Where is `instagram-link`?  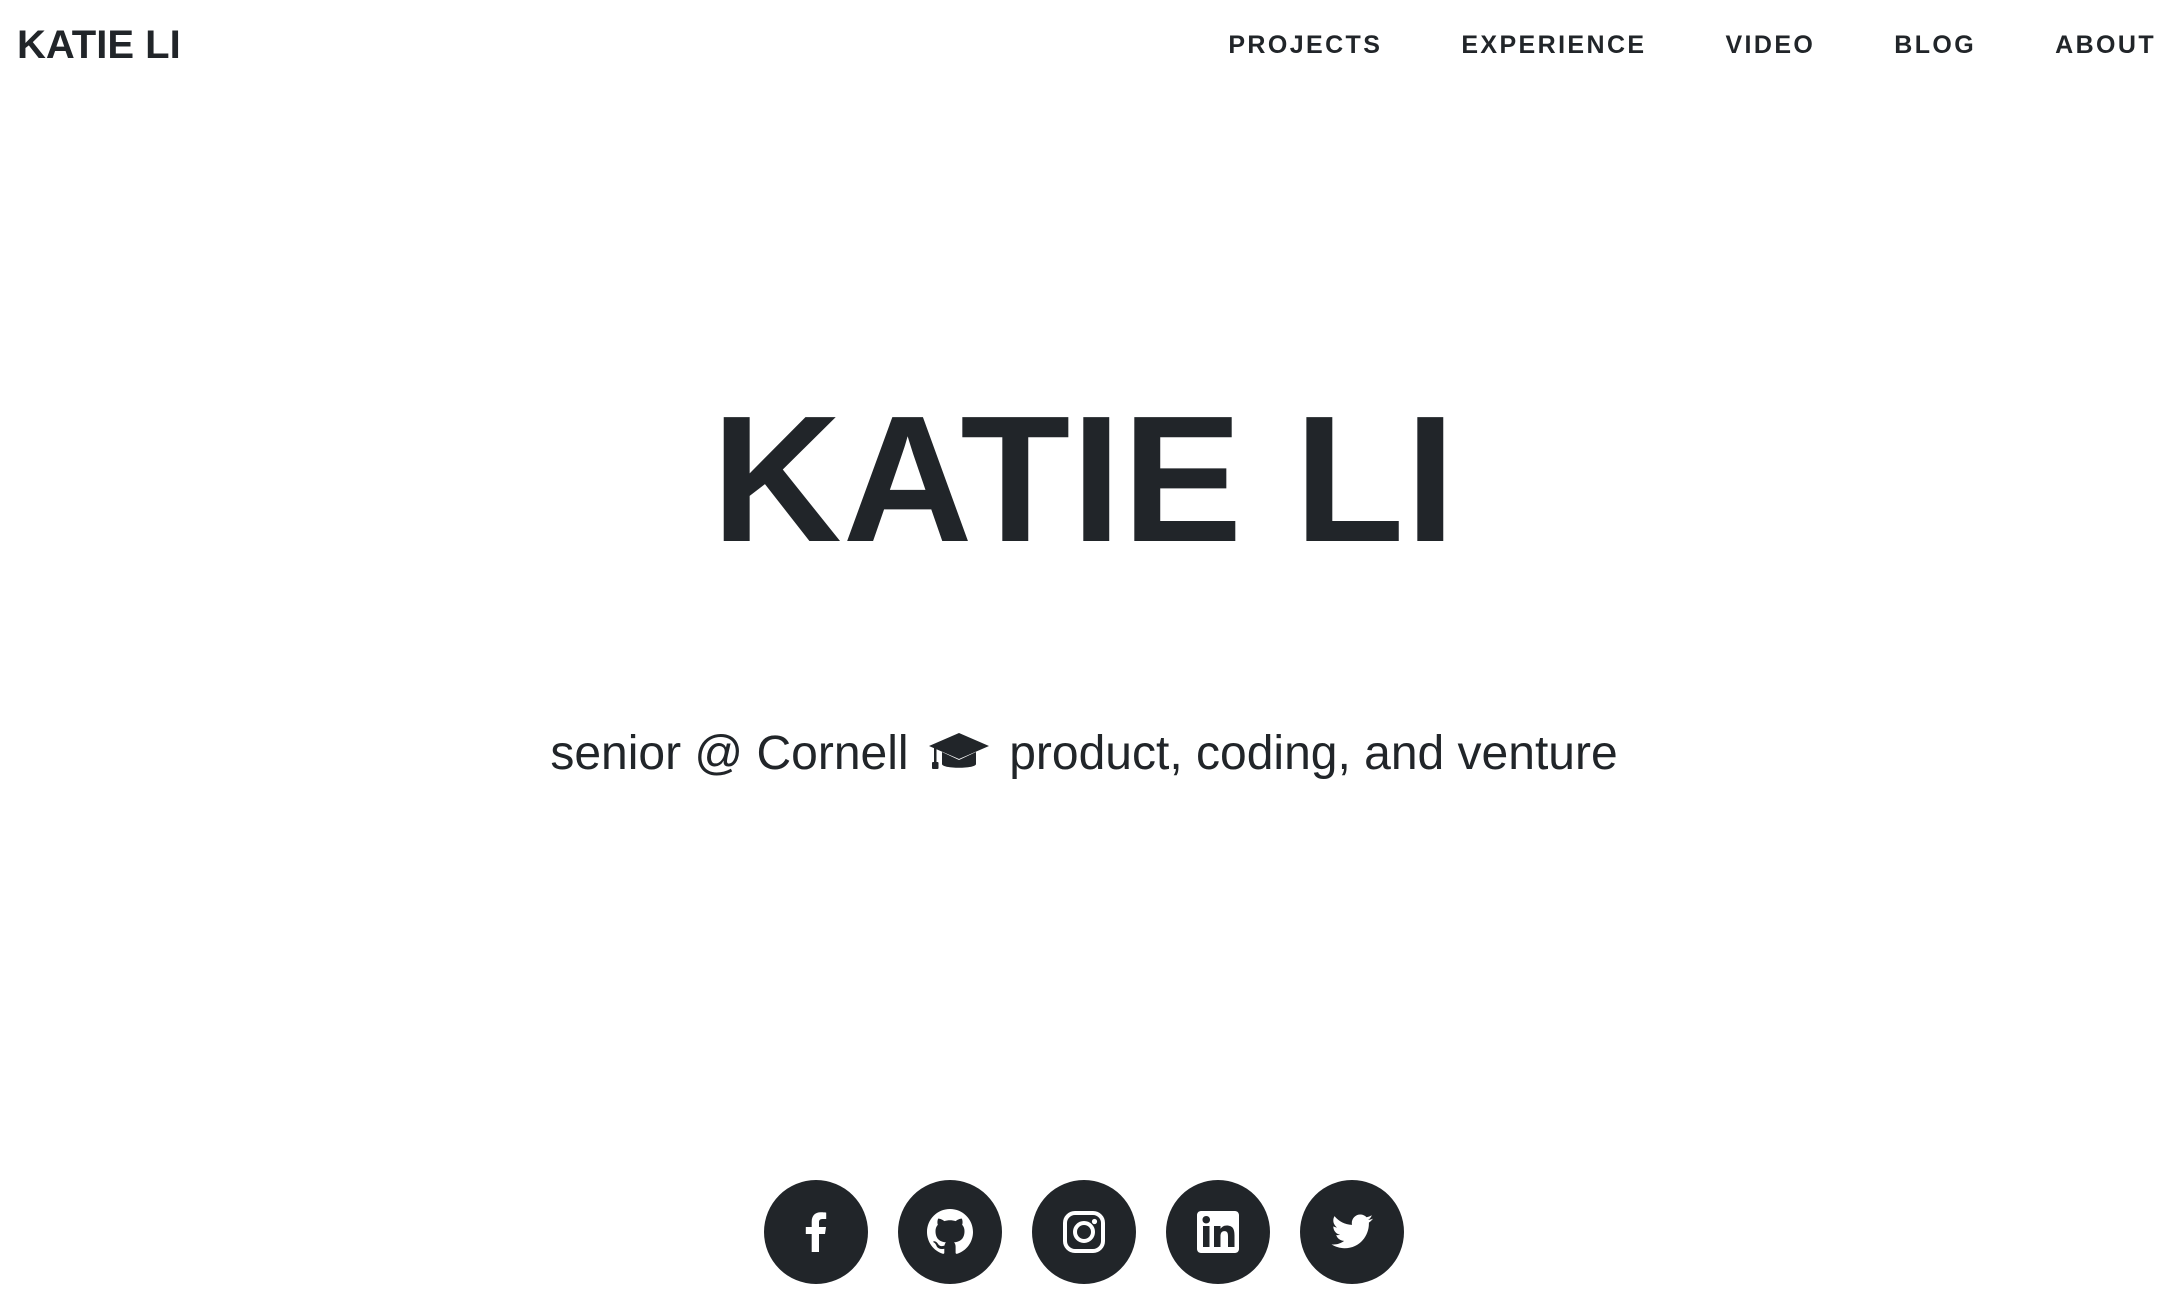
instagram-link is located at coordinates (1084, 1232).